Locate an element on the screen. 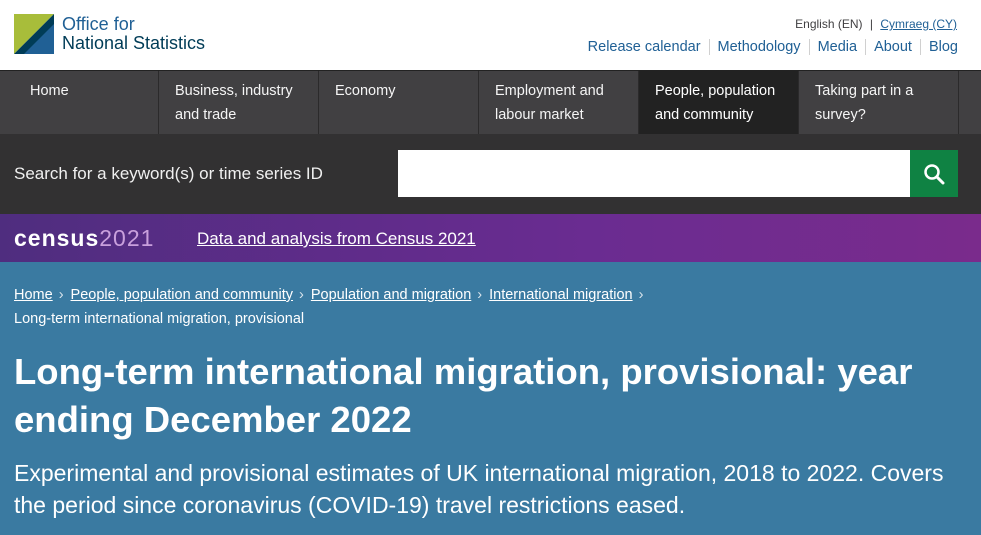 The image size is (981, 535). nav-label-line1: Taking part in a is located at coordinates (864, 91).